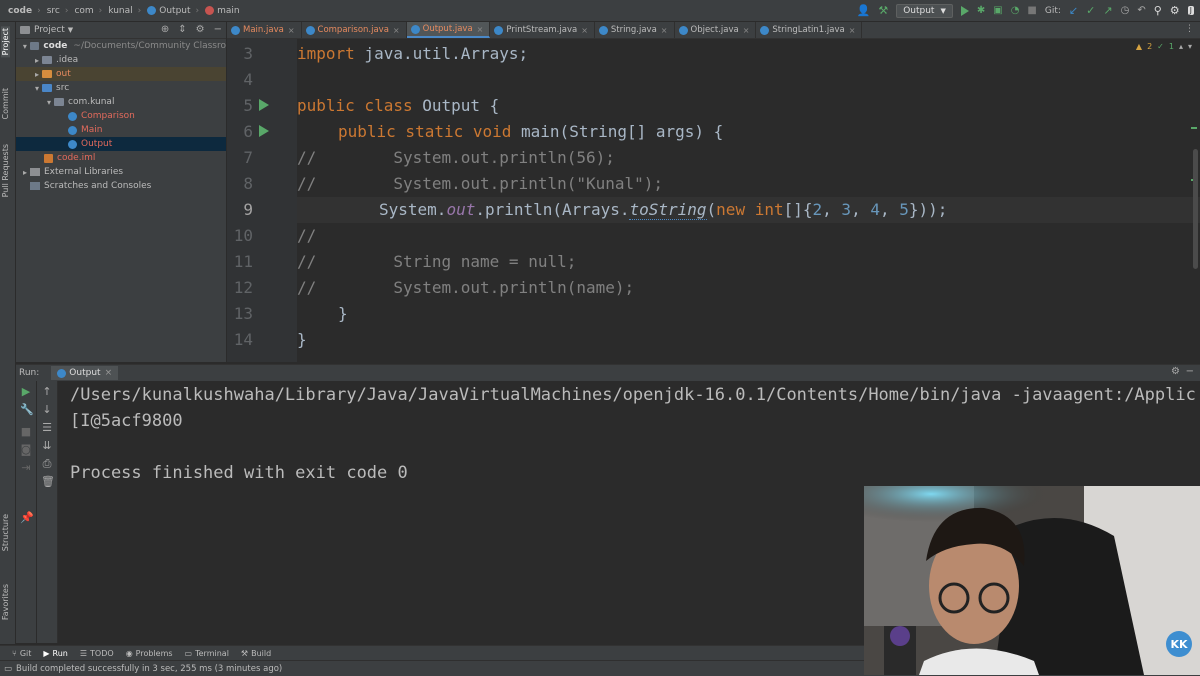 This screenshot has width=1200, height=676. What do you see at coordinates (1189, 29) in the screenshot?
I see `tab-overflow-icon: ⋮` at bounding box center [1189, 29].